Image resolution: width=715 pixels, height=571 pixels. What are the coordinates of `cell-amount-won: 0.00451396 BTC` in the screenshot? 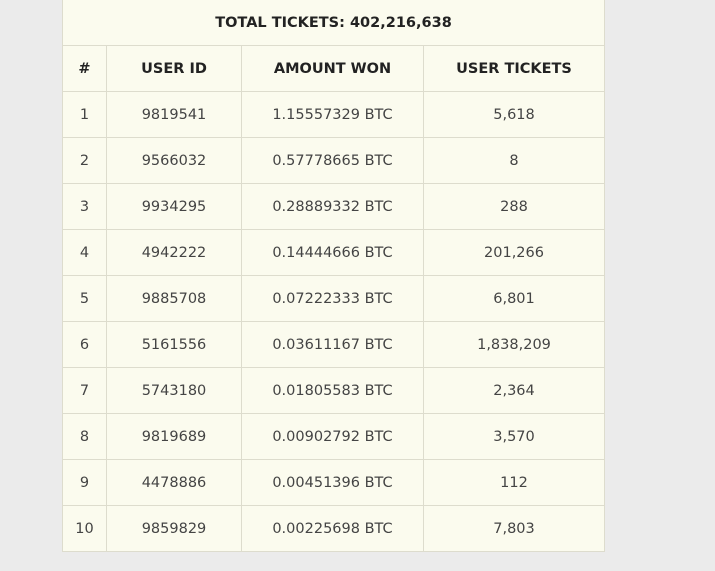 It's located at (332, 482).